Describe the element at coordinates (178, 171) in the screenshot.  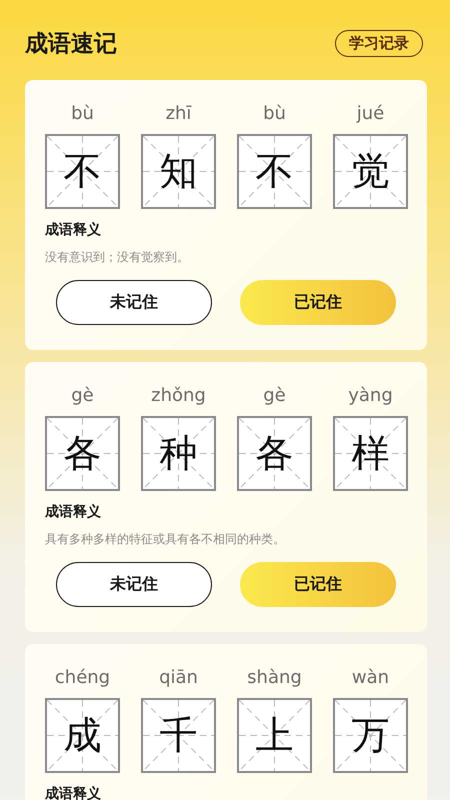
I see `character-grid: 知` at that location.